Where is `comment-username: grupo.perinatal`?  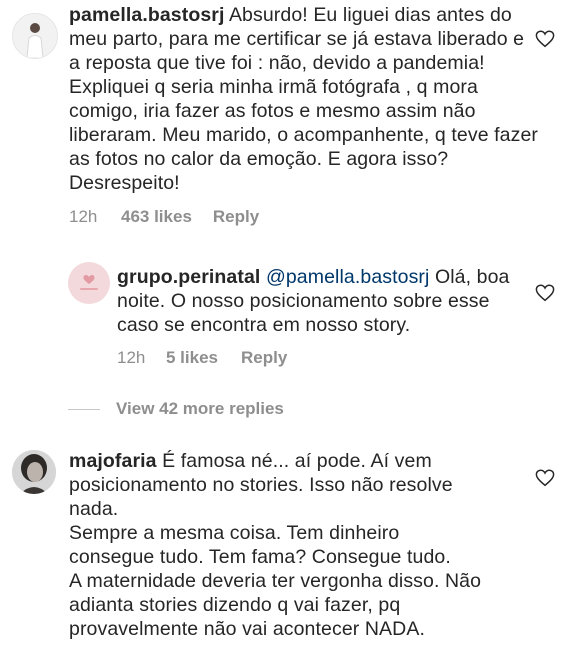
comment-username: grupo.perinatal is located at coordinates (188, 277).